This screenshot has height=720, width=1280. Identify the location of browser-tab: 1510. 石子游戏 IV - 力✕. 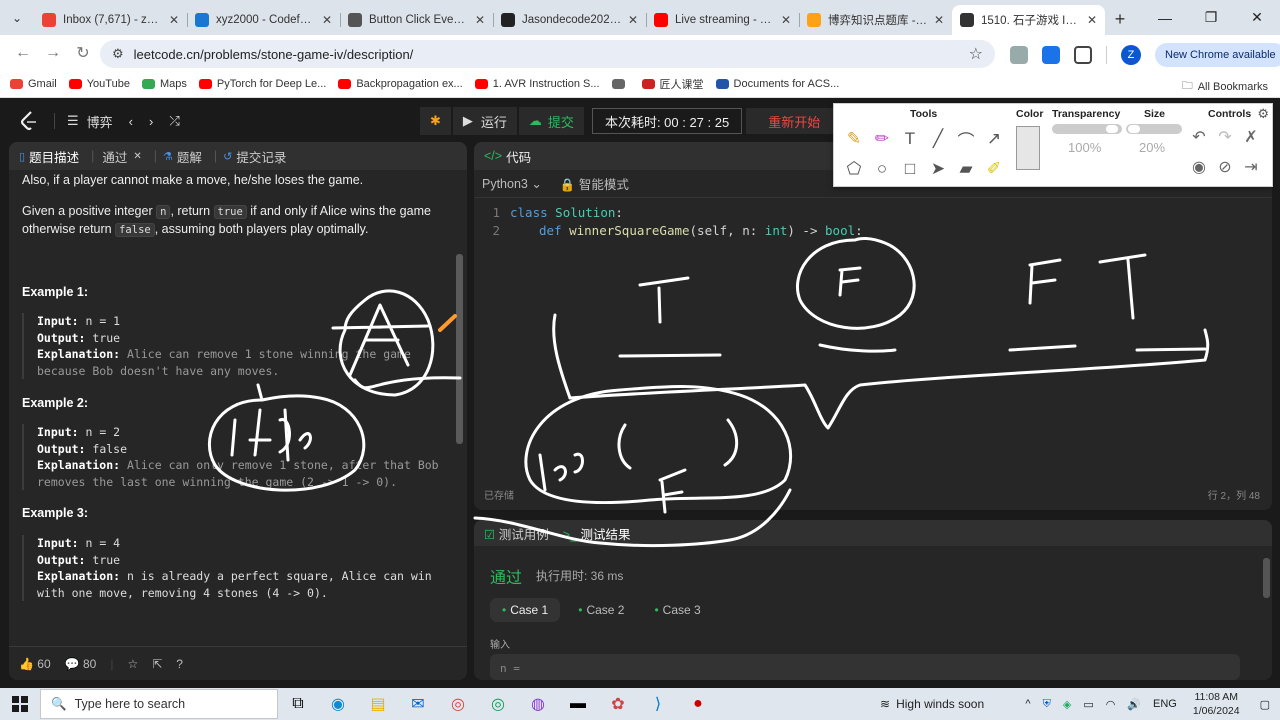
(1028, 20).